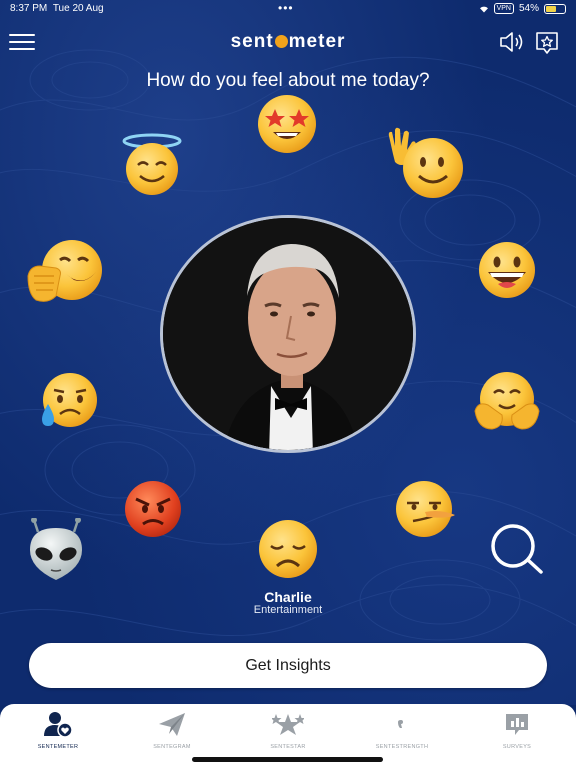  What do you see at coordinates (66, 271) in the screenshot?
I see `hand-over-mouth-emoji-icon` at bounding box center [66, 271].